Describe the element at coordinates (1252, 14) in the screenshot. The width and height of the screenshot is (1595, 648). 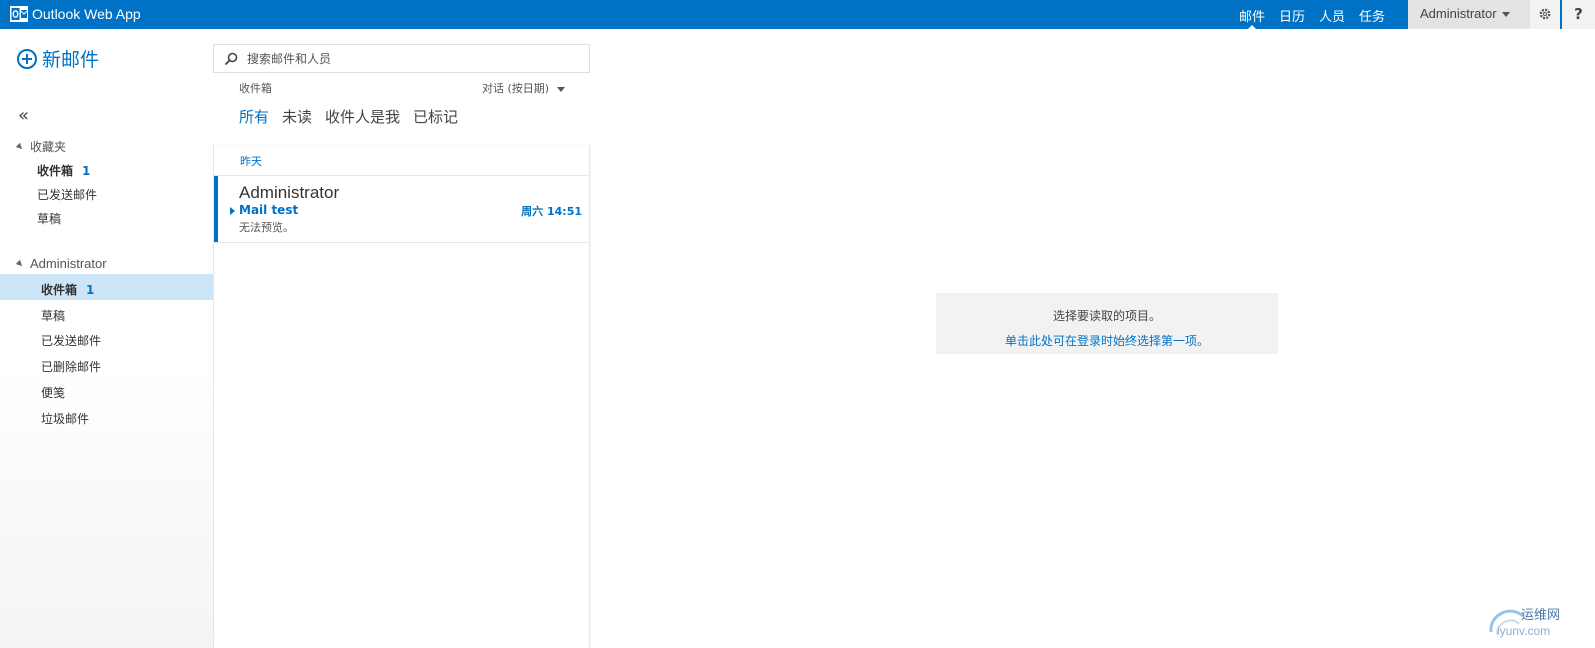
I see `nav-mail: 邮件` at that location.